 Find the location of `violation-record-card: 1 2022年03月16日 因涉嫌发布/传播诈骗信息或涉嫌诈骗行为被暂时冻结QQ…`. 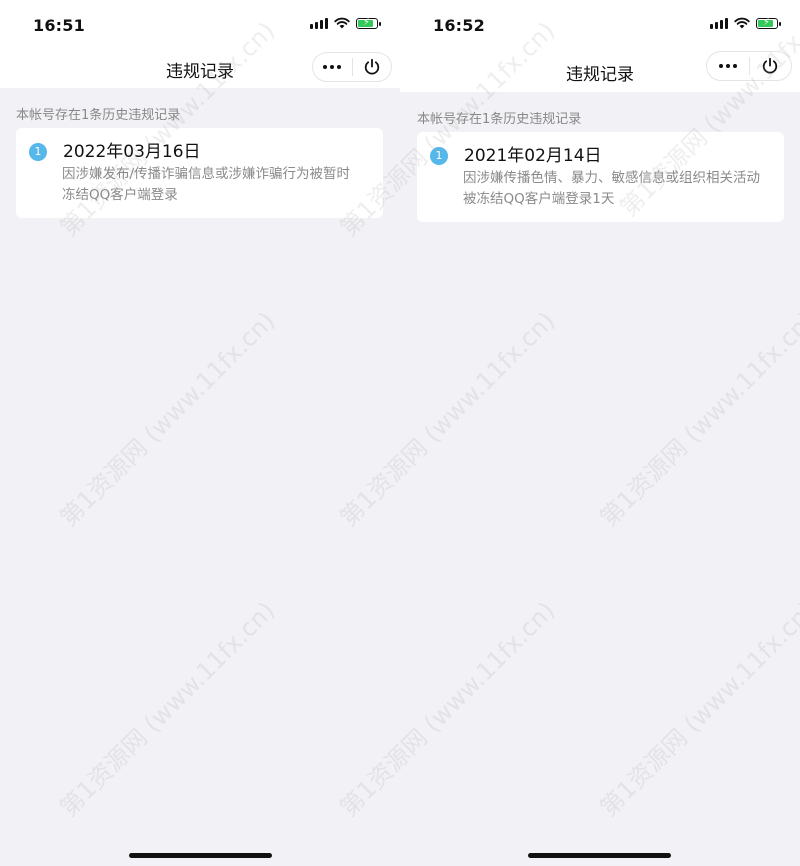

violation-record-card: 1 2022年03月16日 因涉嫌发布/传播诈骗信息或涉嫌诈骗行为被暂时冻结QQ… is located at coordinates (199, 173).